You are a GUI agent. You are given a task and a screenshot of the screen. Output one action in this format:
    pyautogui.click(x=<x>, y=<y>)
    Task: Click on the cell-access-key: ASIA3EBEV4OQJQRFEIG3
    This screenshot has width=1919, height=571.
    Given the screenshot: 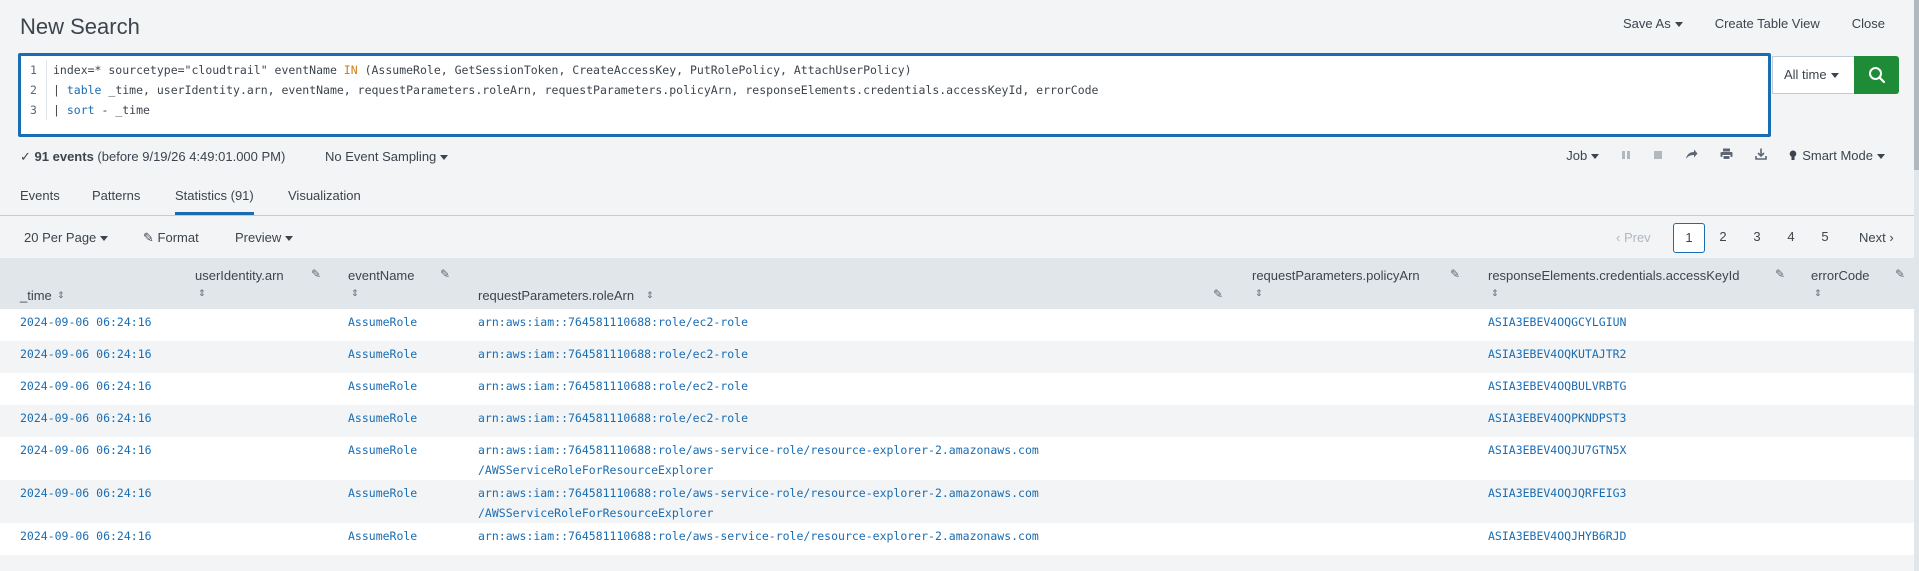 What is the action you would take?
    pyautogui.click(x=1557, y=493)
    